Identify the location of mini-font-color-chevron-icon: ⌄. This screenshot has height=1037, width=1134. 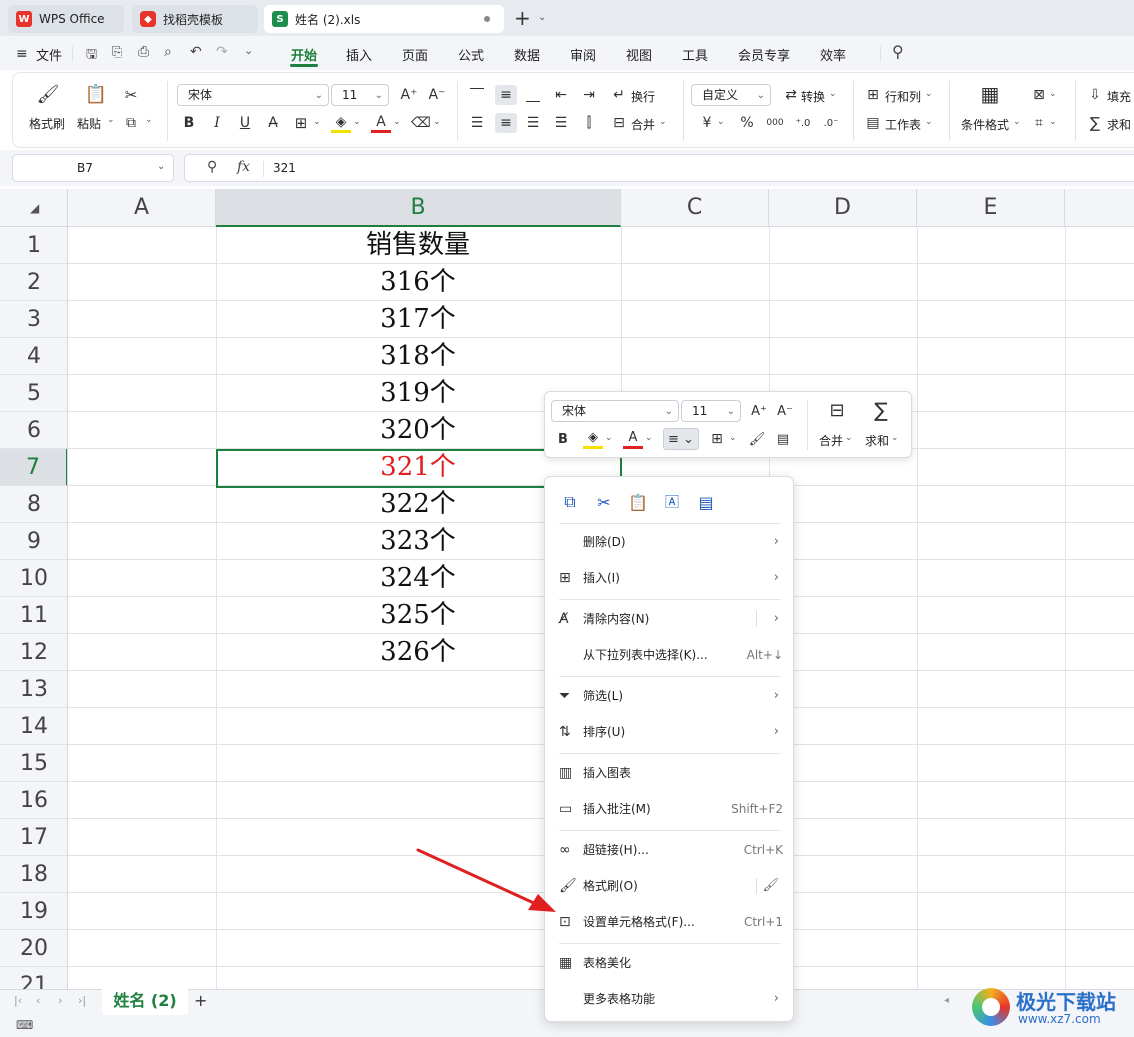
(649, 438).